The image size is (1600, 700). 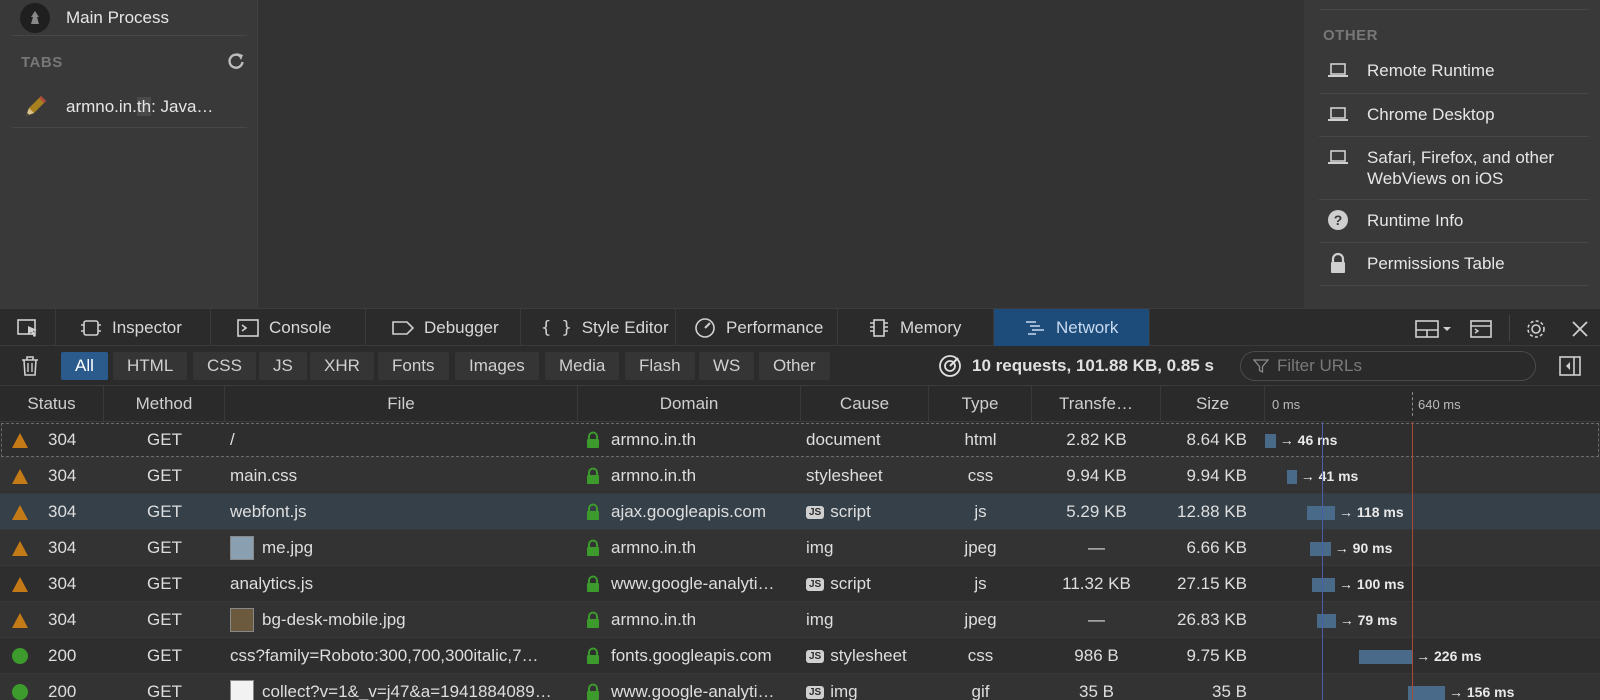 What do you see at coordinates (497, 366) in the screenshot?
I see `filter-images-button: Images` at bounding box center [497, 366].